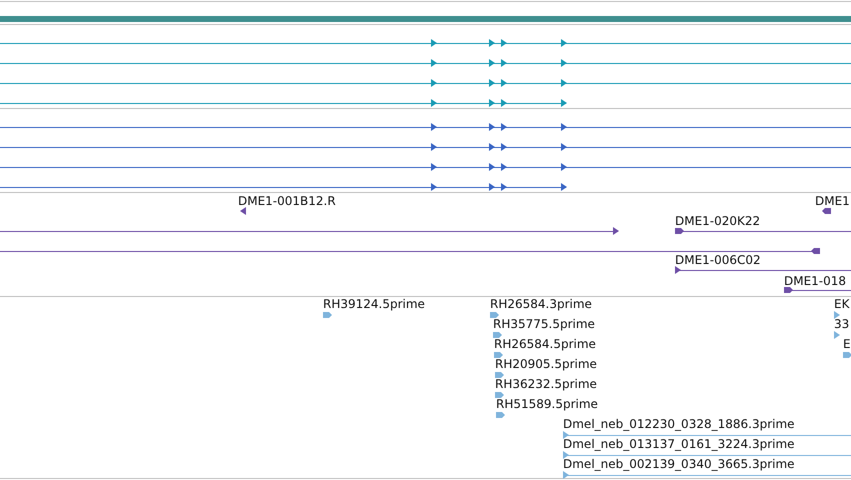  Describe the element at coordinates (718, 260) in the screenshot. I see `feature-label: DME1-006C02` at that location.